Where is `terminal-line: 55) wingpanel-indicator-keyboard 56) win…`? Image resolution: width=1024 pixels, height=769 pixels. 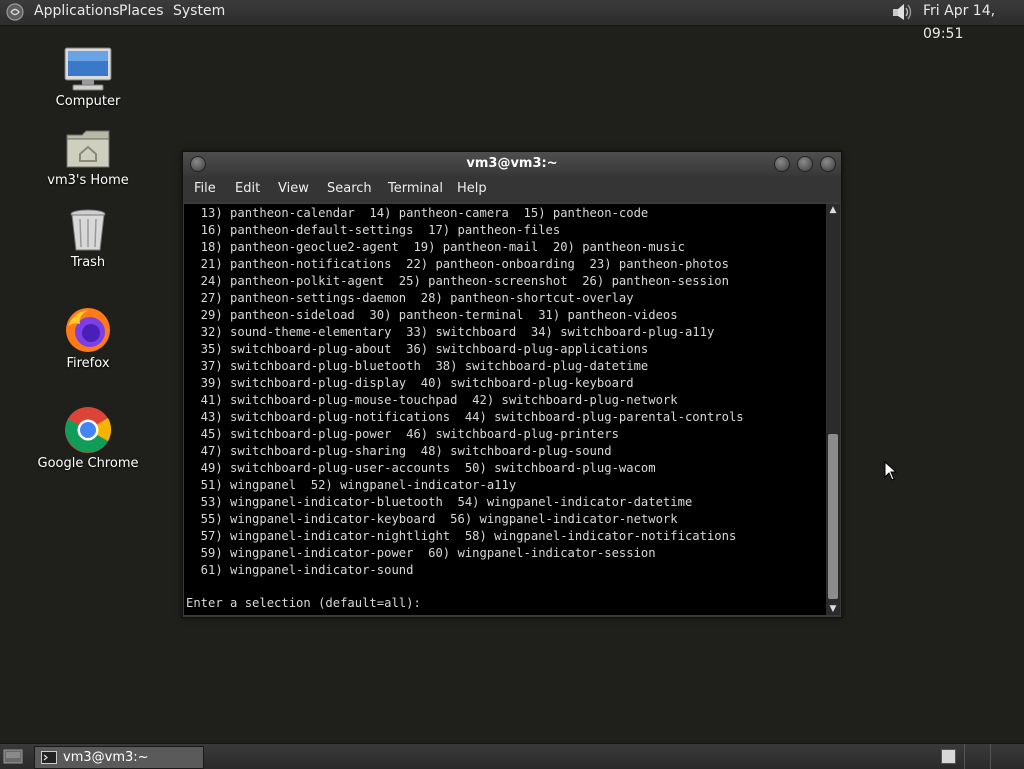 terminal-line: 55) wingpanel-indicator-keyboard 56) win… is located at coordinates (432, 519).